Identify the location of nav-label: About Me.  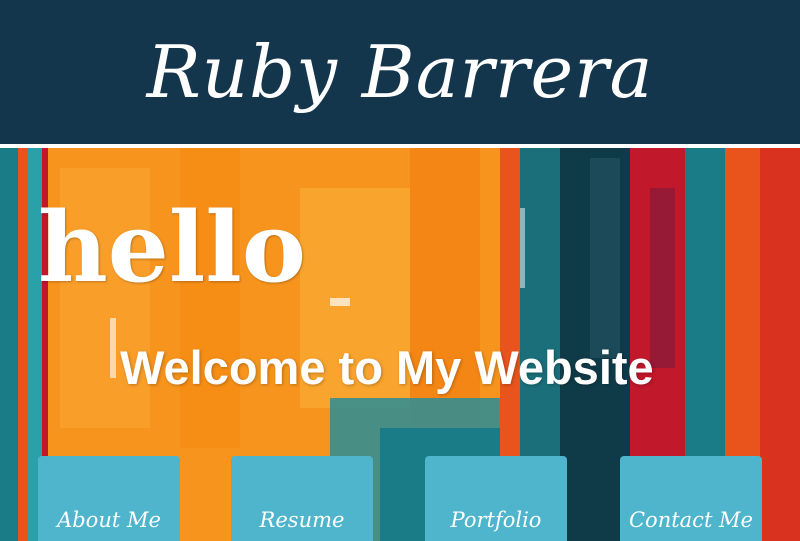
(109, 520).